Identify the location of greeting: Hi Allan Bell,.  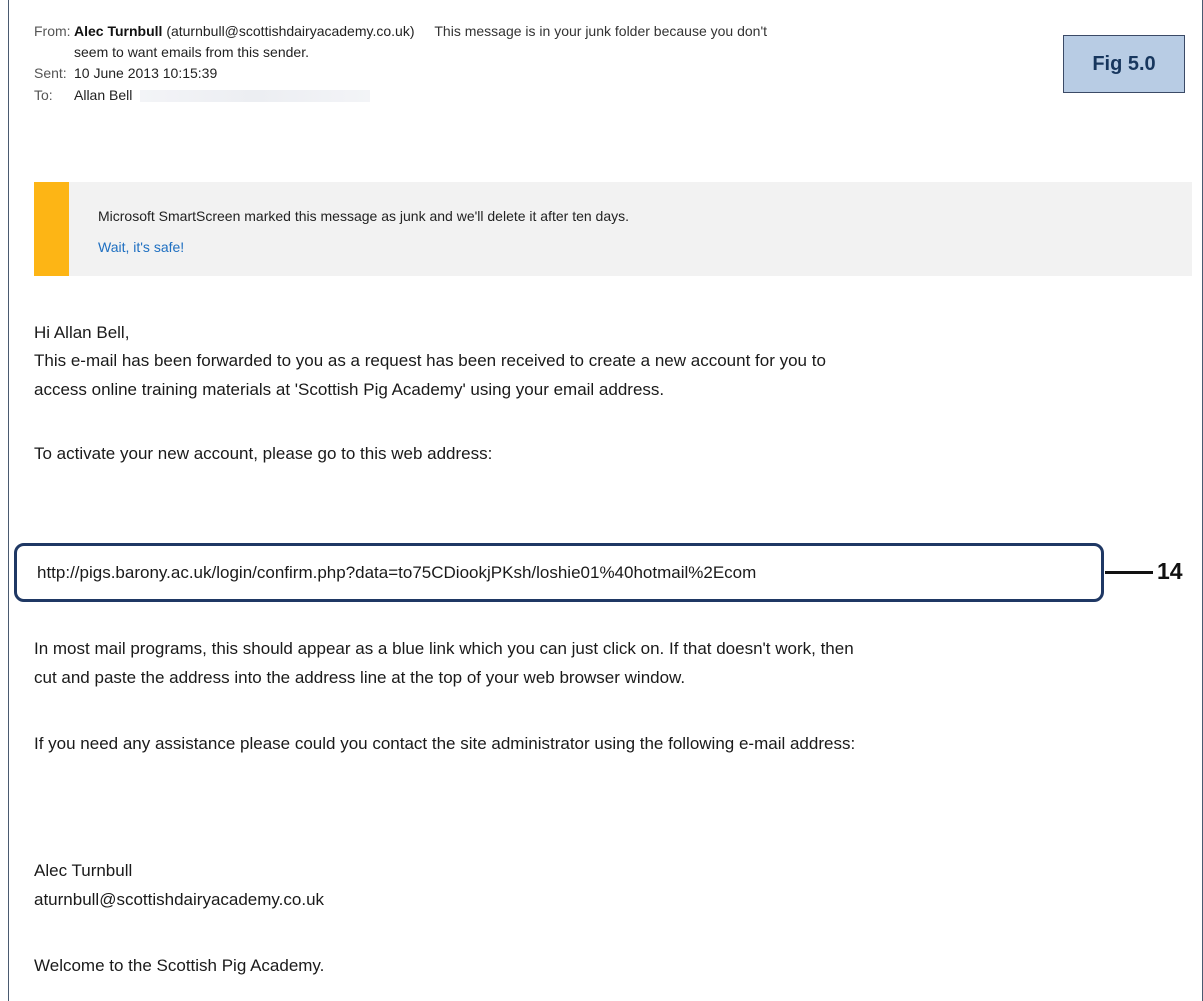
(82, 332).